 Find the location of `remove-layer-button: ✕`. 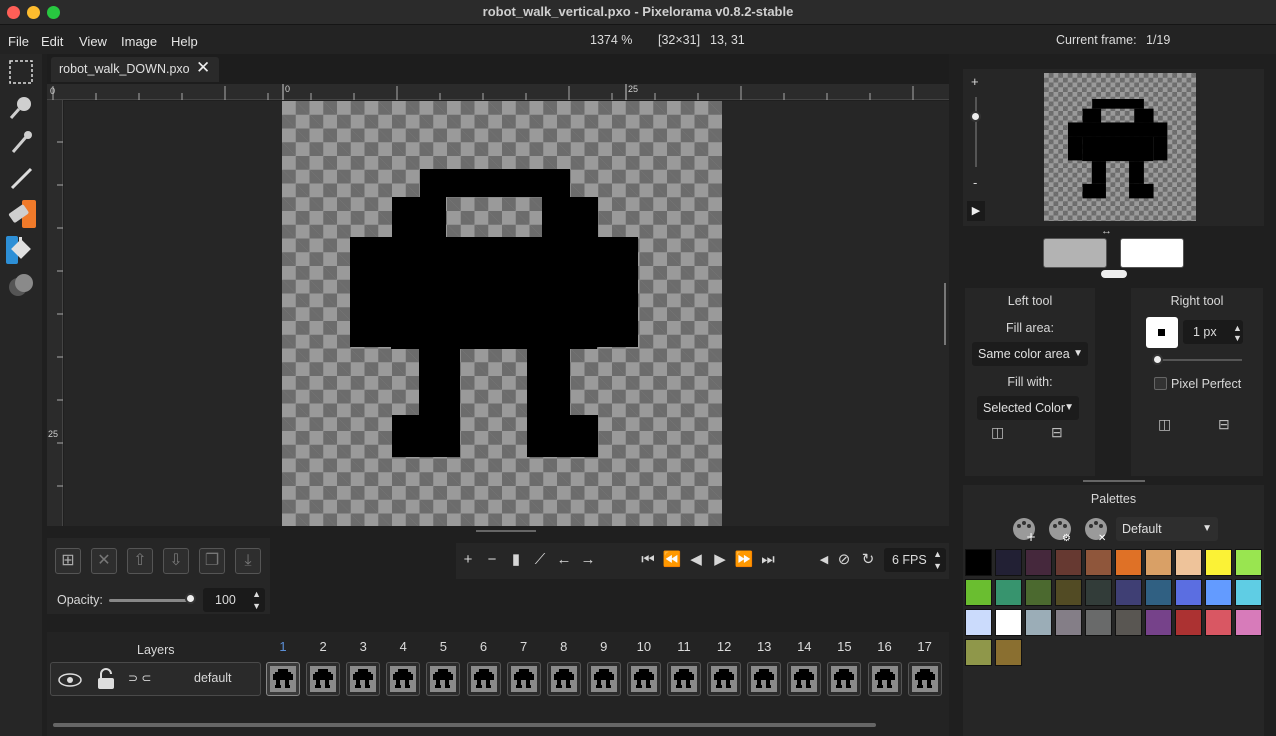

remove-layer-button: ✕ is located at coordinates (104, 561).